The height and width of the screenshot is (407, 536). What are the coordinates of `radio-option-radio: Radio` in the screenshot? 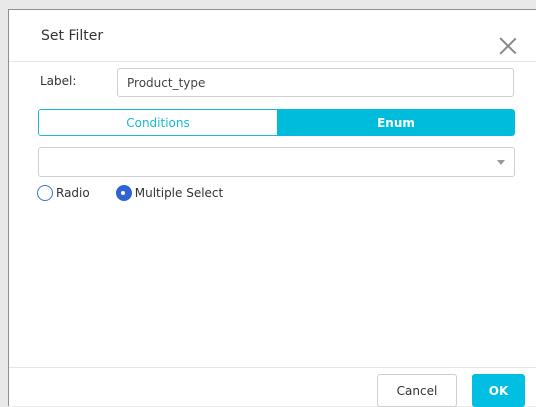 It's located at (63, 193).